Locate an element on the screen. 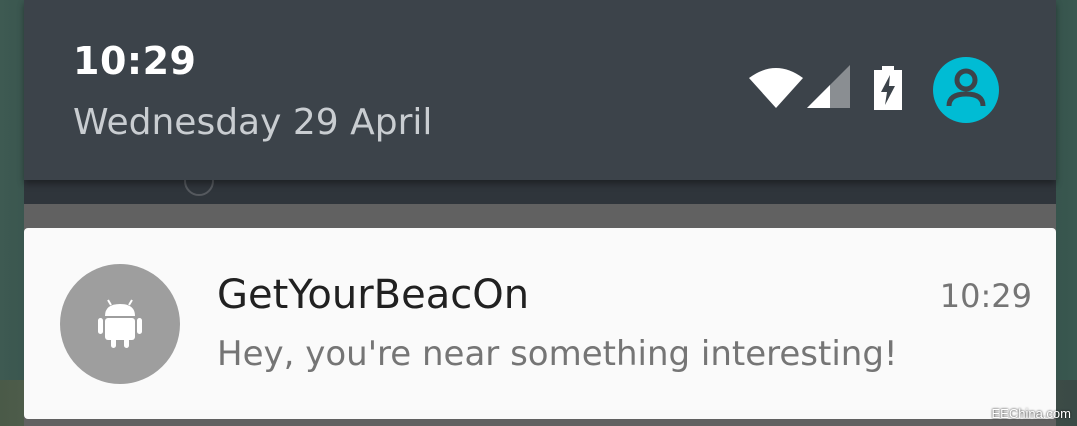  android-icon is located at coordinates (120, 323).